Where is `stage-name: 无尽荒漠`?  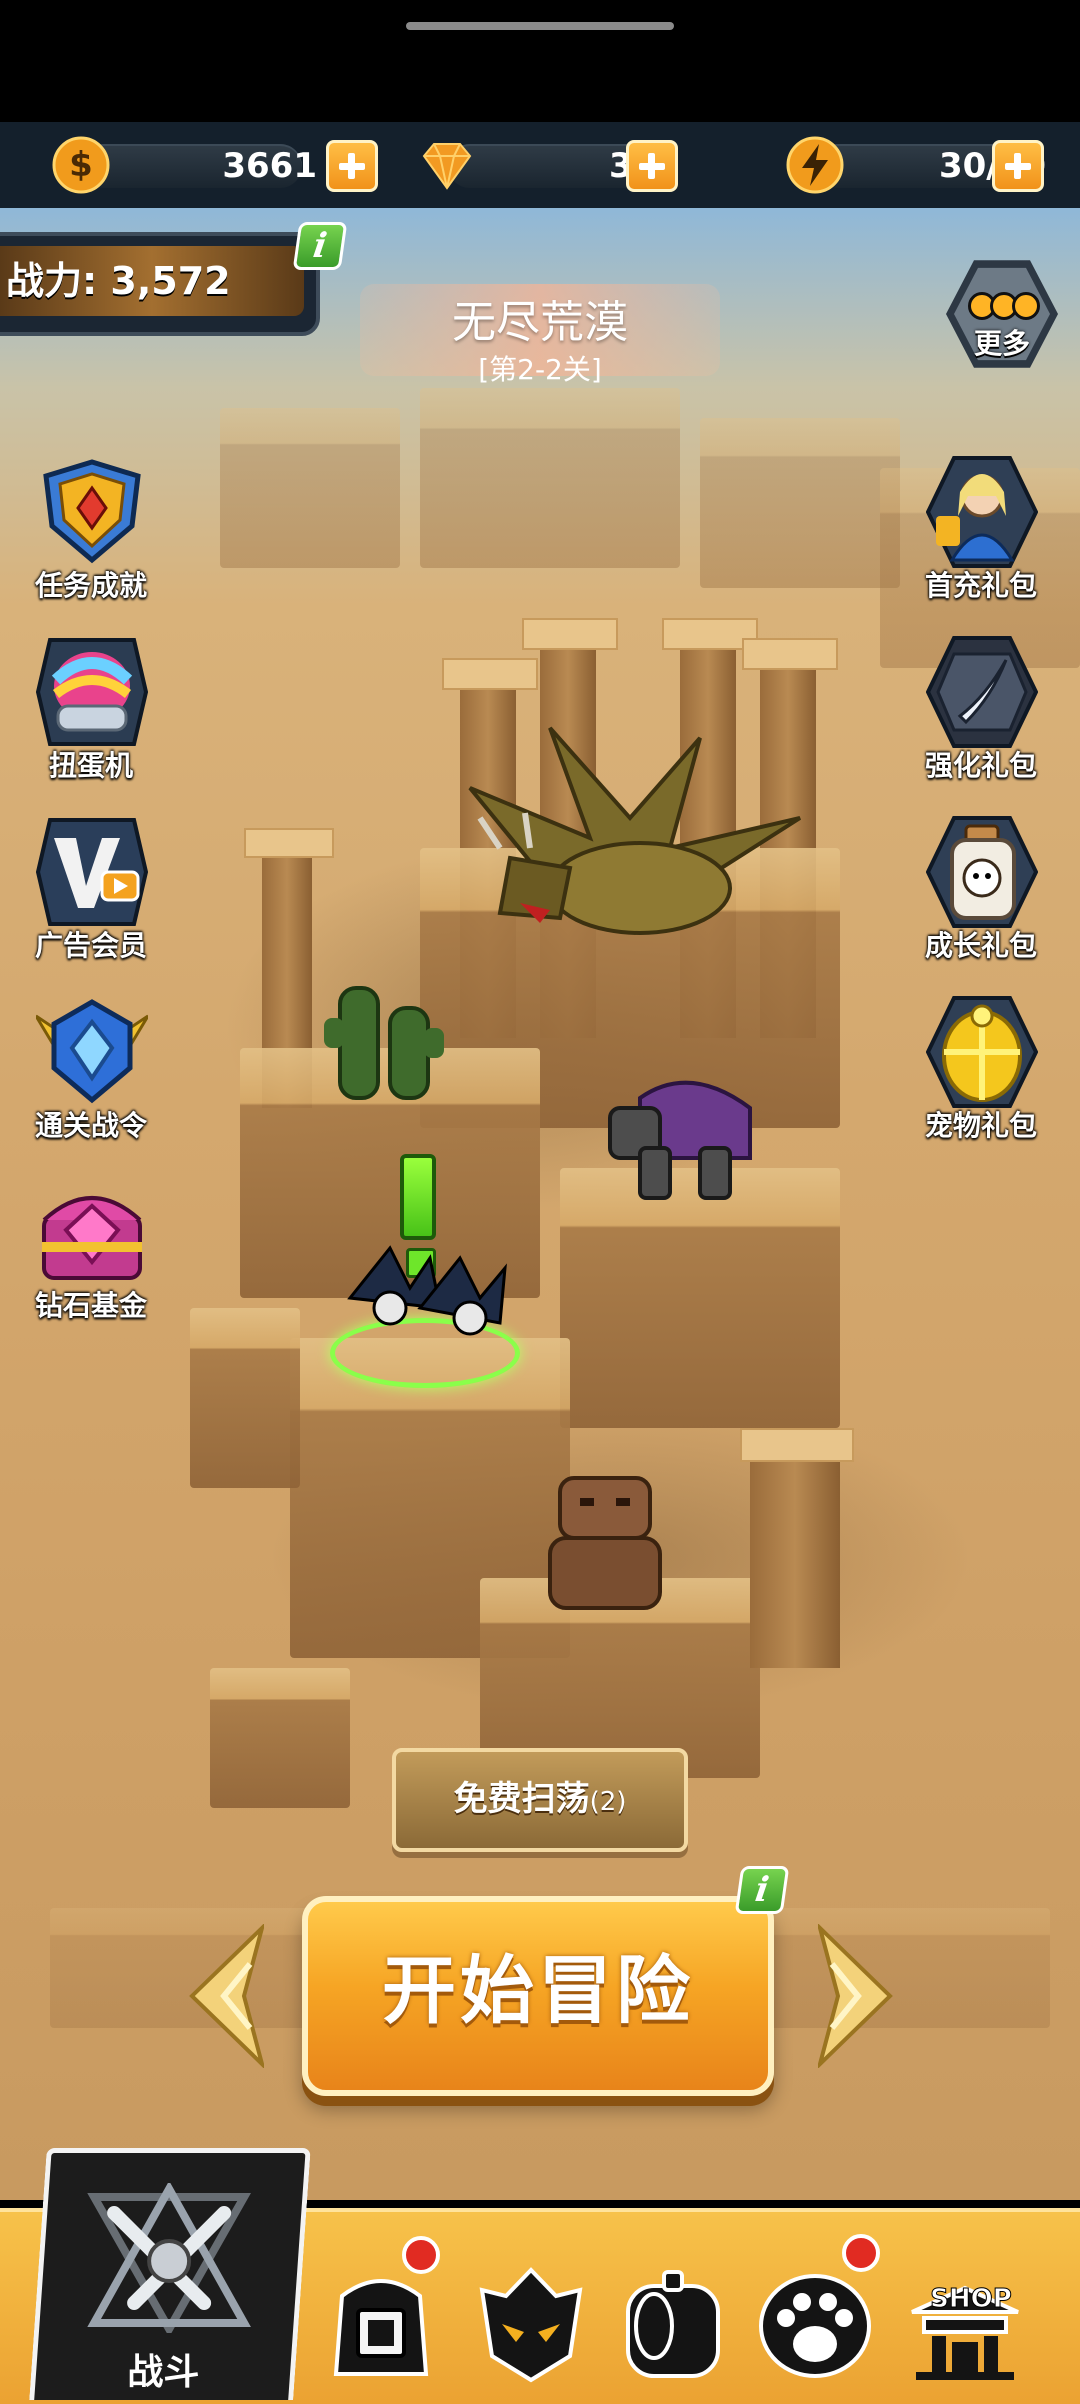 stage-name: 无尽荒漠 is located at coordinates (540, 322).